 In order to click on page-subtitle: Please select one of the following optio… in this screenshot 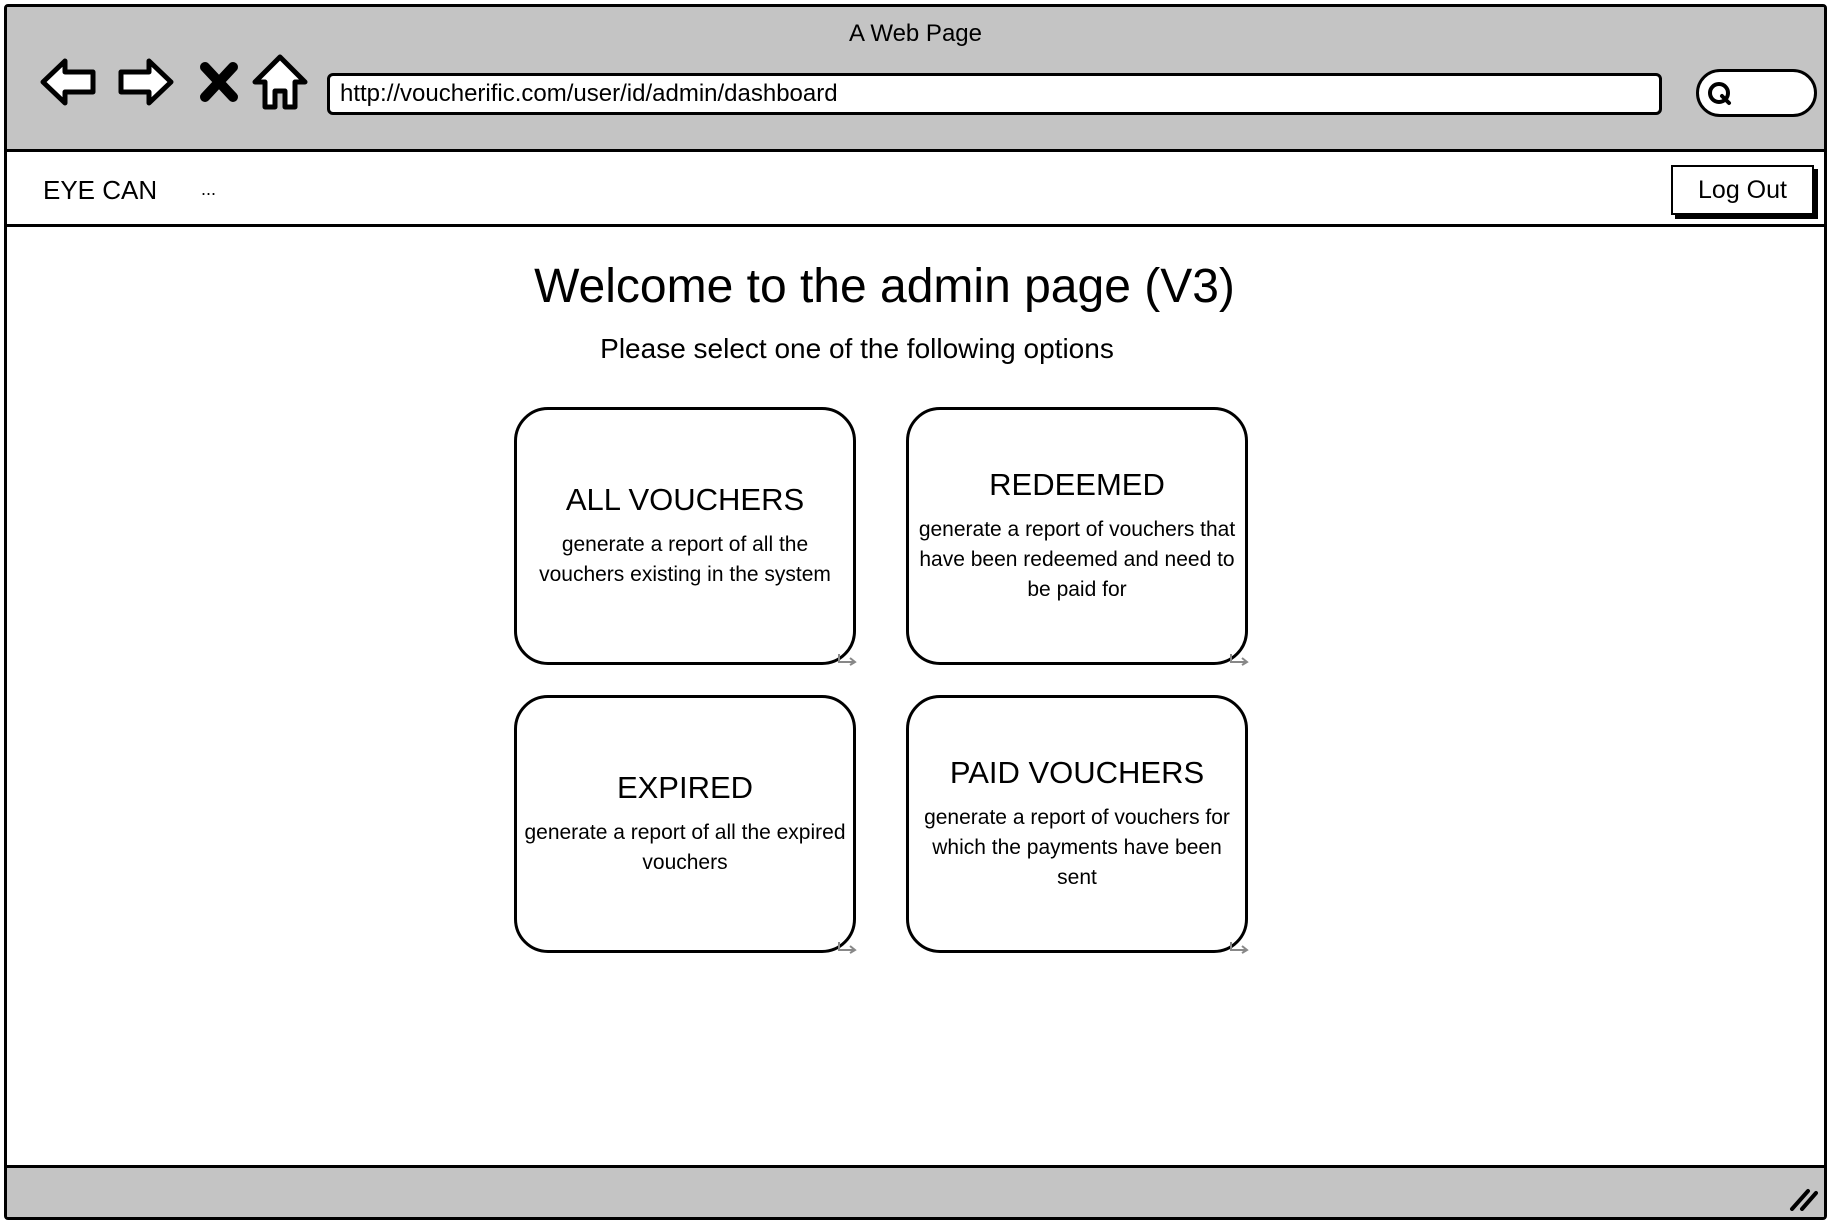, I will do `click(857, 348)`.